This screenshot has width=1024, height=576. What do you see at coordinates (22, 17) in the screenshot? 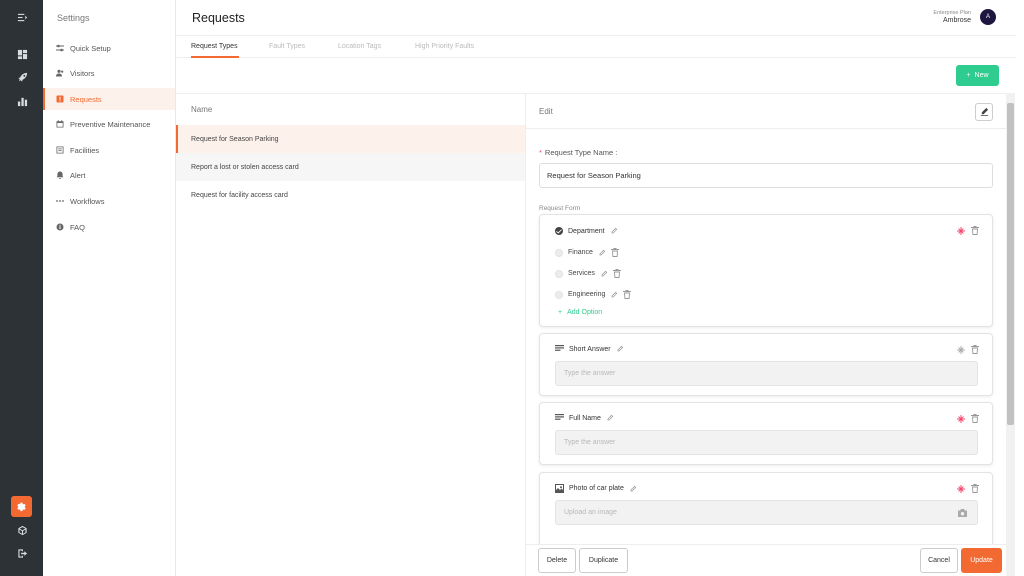
I see `collapse-menu-icon` at bounding box center [22, 17].